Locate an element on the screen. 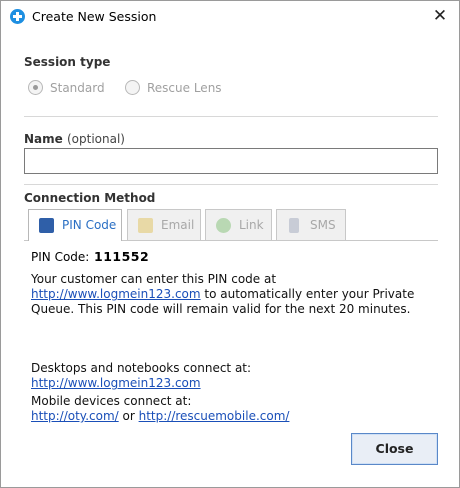  tab-email: Email is located at coordinates (164, 224).